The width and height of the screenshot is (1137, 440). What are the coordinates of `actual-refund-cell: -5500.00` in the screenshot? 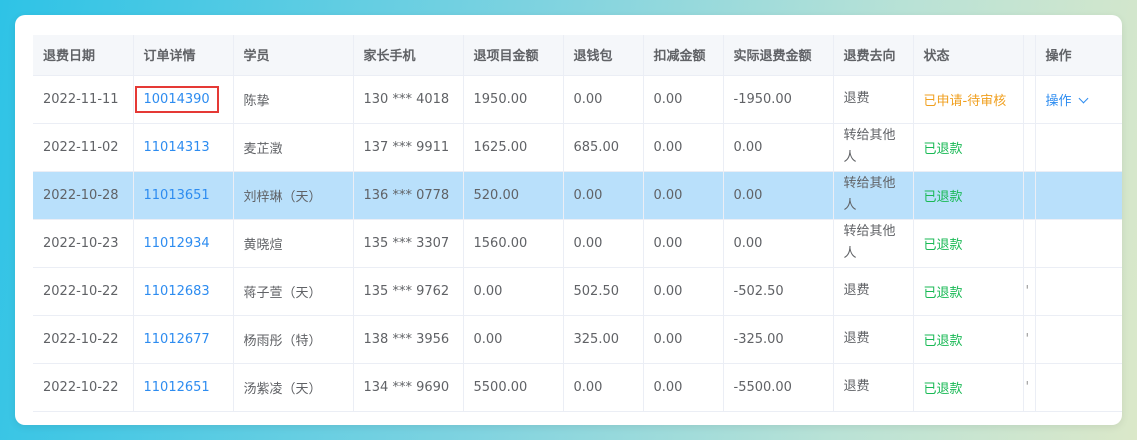 It's located at (778, 387).